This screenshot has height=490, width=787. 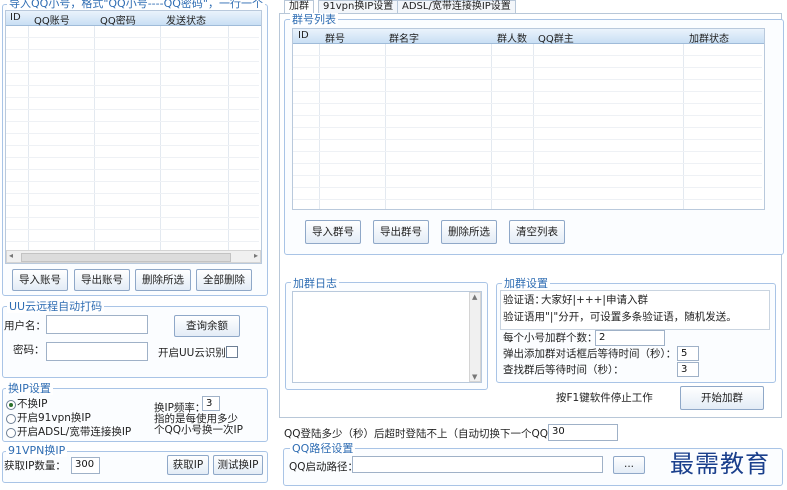 What do you see at coordinates (163, 280) in the screenshot?
I see `delete-selected-accounts-button: 删除所选` at bounding box center [163, 280].